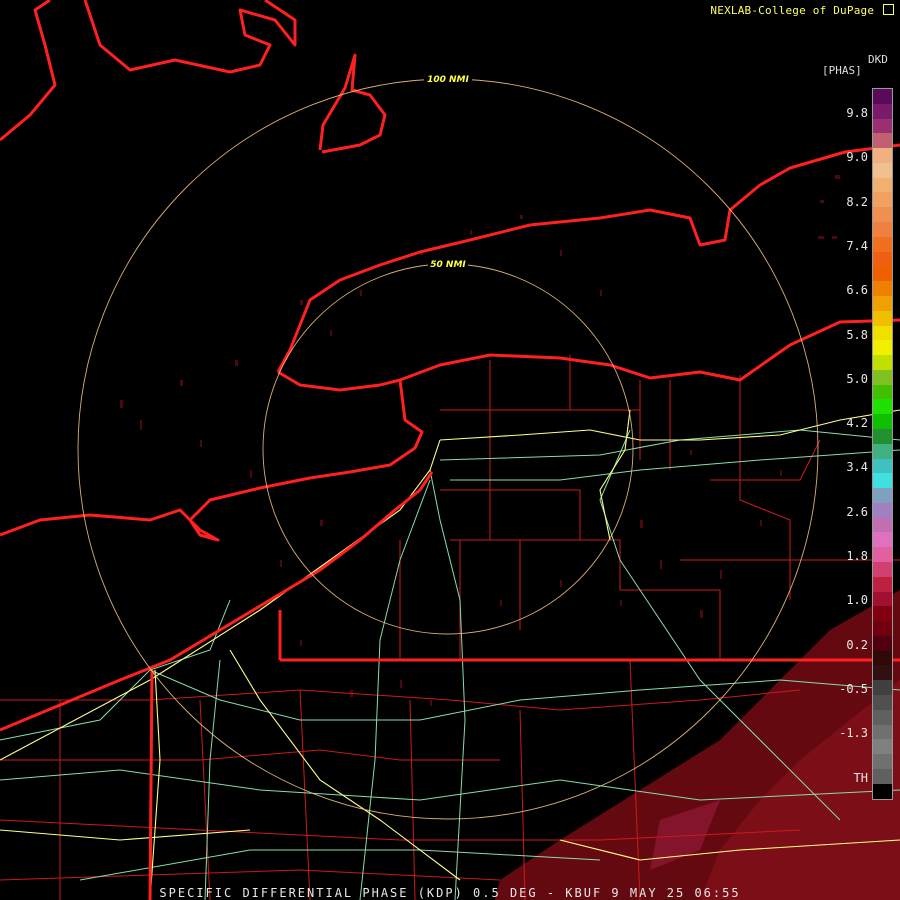 This screenshot has height=900, width=900. What do you see at coordinates (857, 290) in the screenshot?
I see `legend-tick-label: 6.6` at bounding box center [857, 290].